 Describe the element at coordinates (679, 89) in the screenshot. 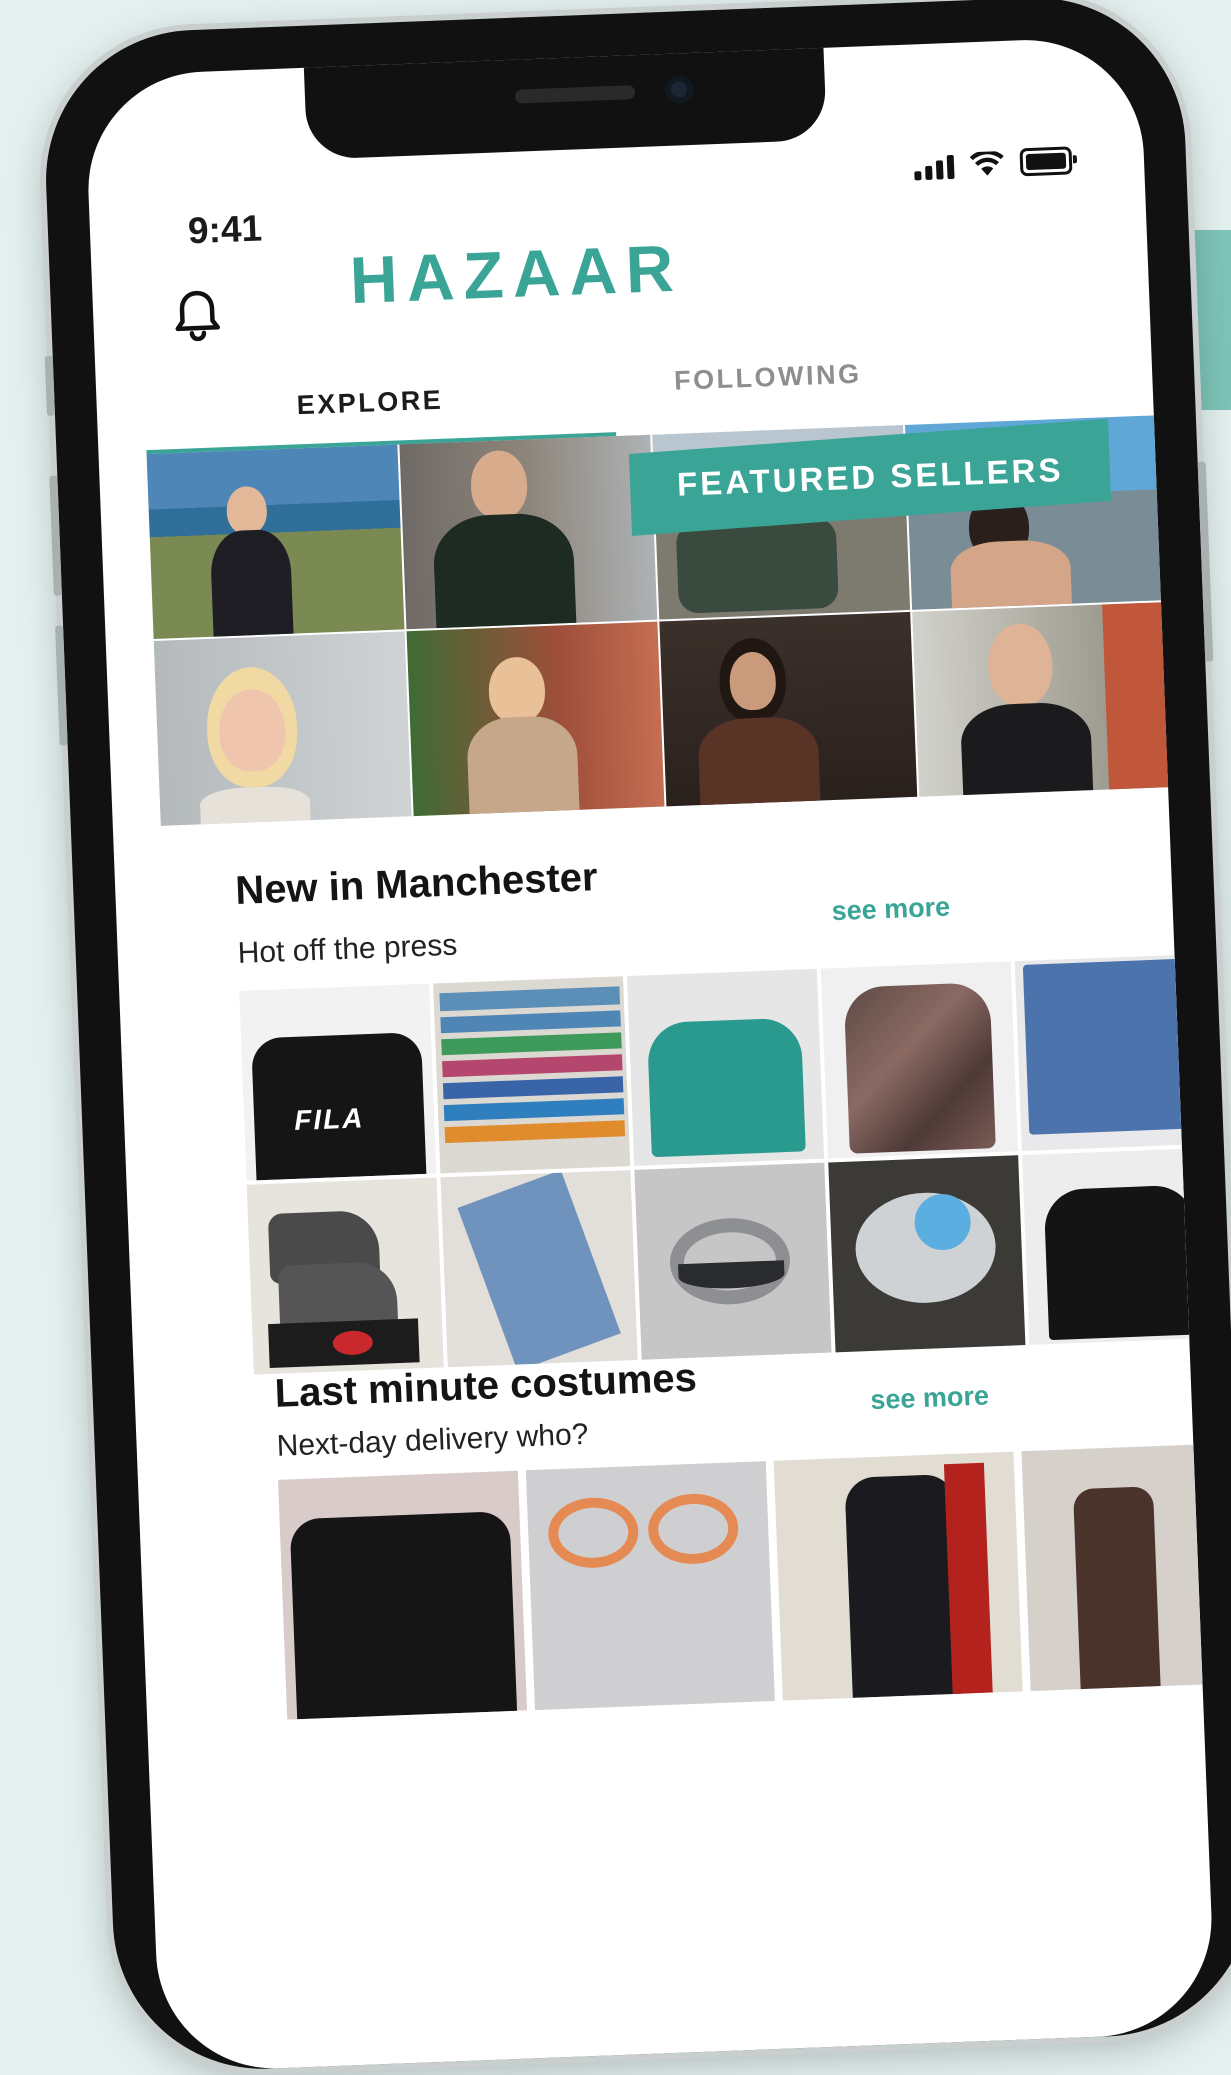

I see `front-camera` at that location.